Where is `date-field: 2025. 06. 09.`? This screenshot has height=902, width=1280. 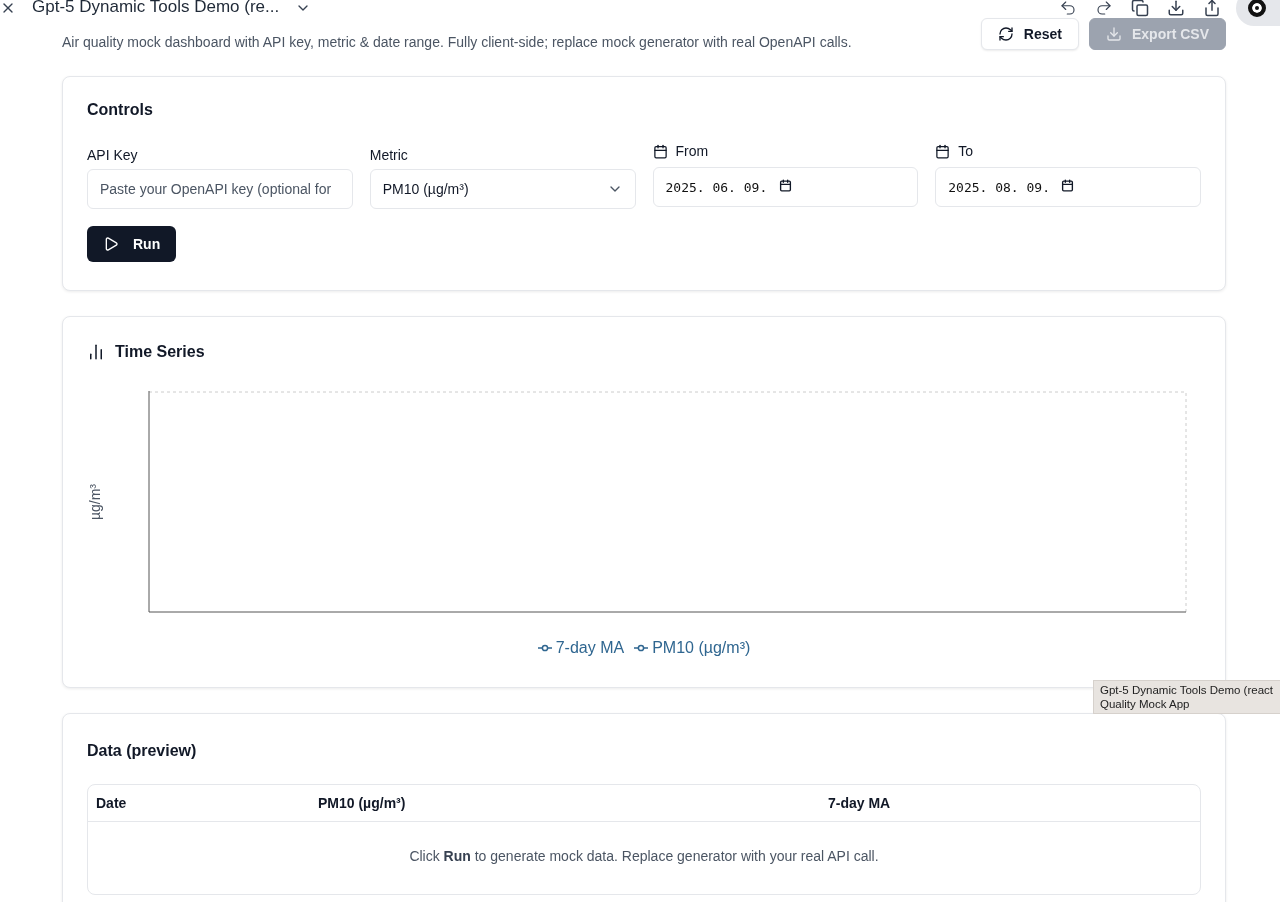 date-field: 2025. 06. 09. is located at coordinates (785, 187).